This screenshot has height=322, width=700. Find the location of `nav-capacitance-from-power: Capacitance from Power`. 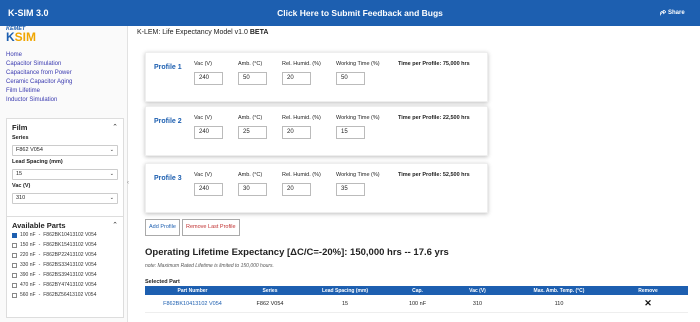

nav-capacitance-from-power: Capacitance from Power is located at coordinates (39, 73).